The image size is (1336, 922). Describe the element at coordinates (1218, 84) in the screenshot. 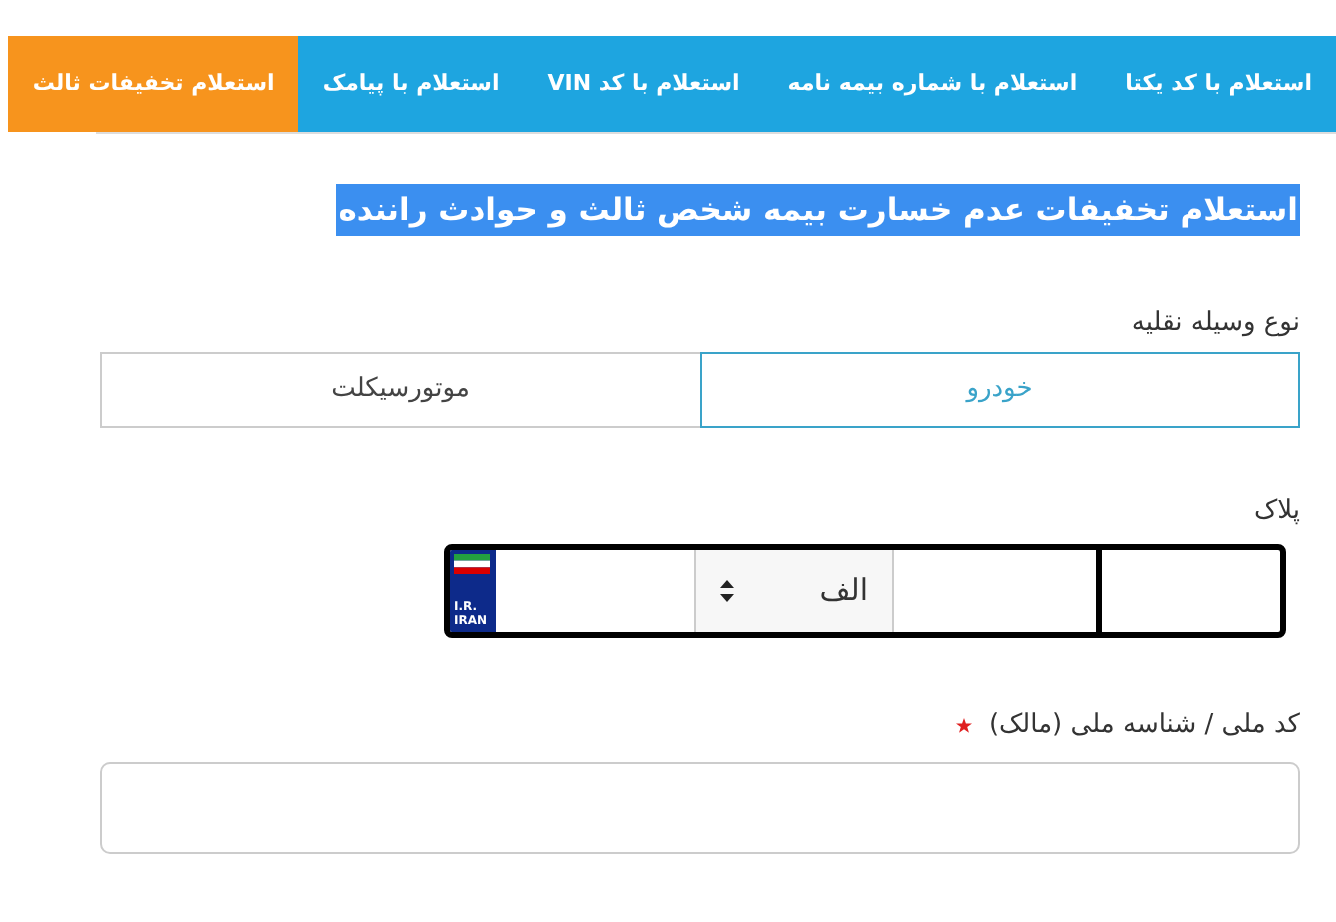

I see `nav-tab: استعلام با کد یکتا` at that location.